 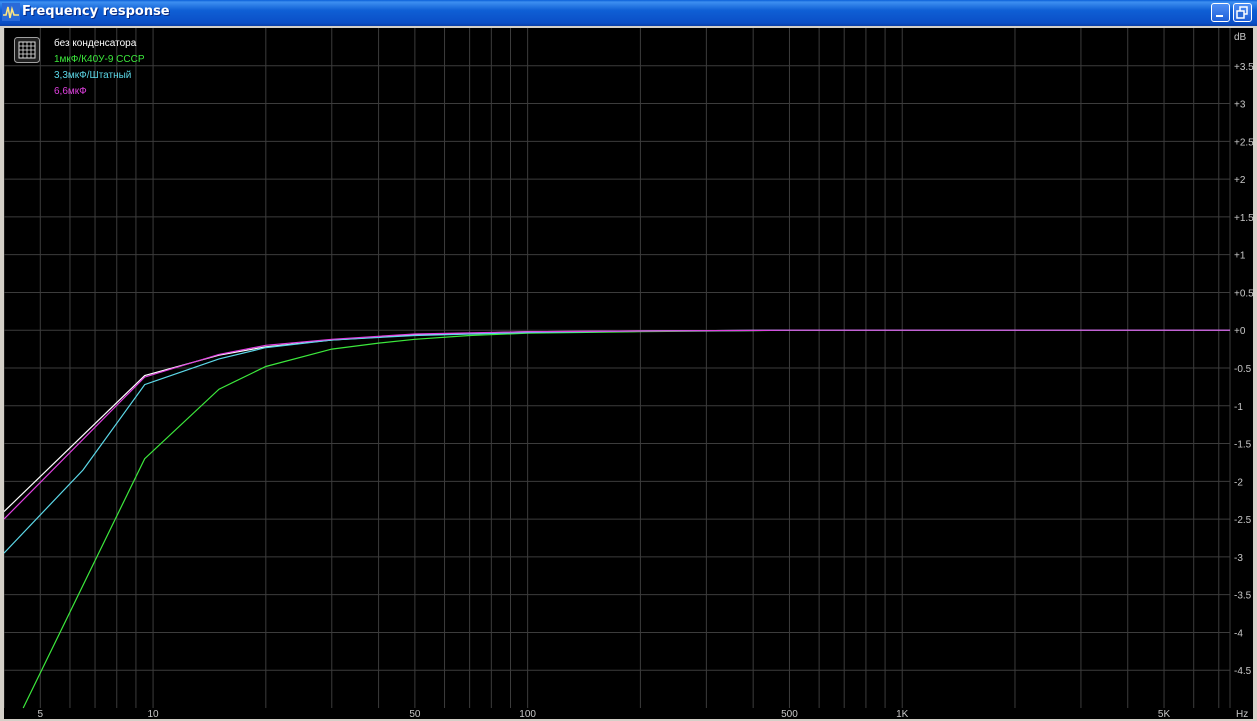 What do you see at coordinates (1240, 37) in the screenshot?
I see `y-axis-unit-label: dB` at bounding box center [1240, 37].